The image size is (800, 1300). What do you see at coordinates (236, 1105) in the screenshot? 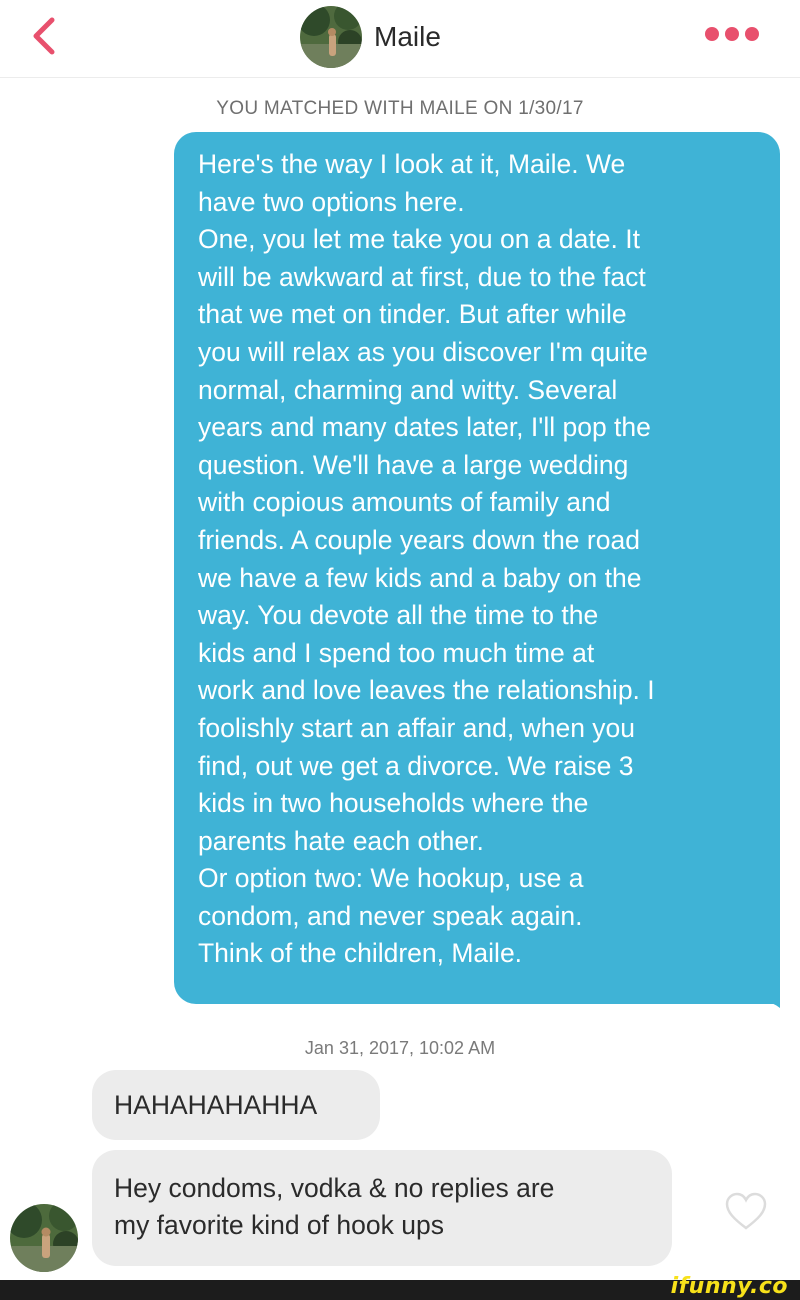
I see `incoming-message: HAHAHAHAHHA` at bounding box center [236, 1105].